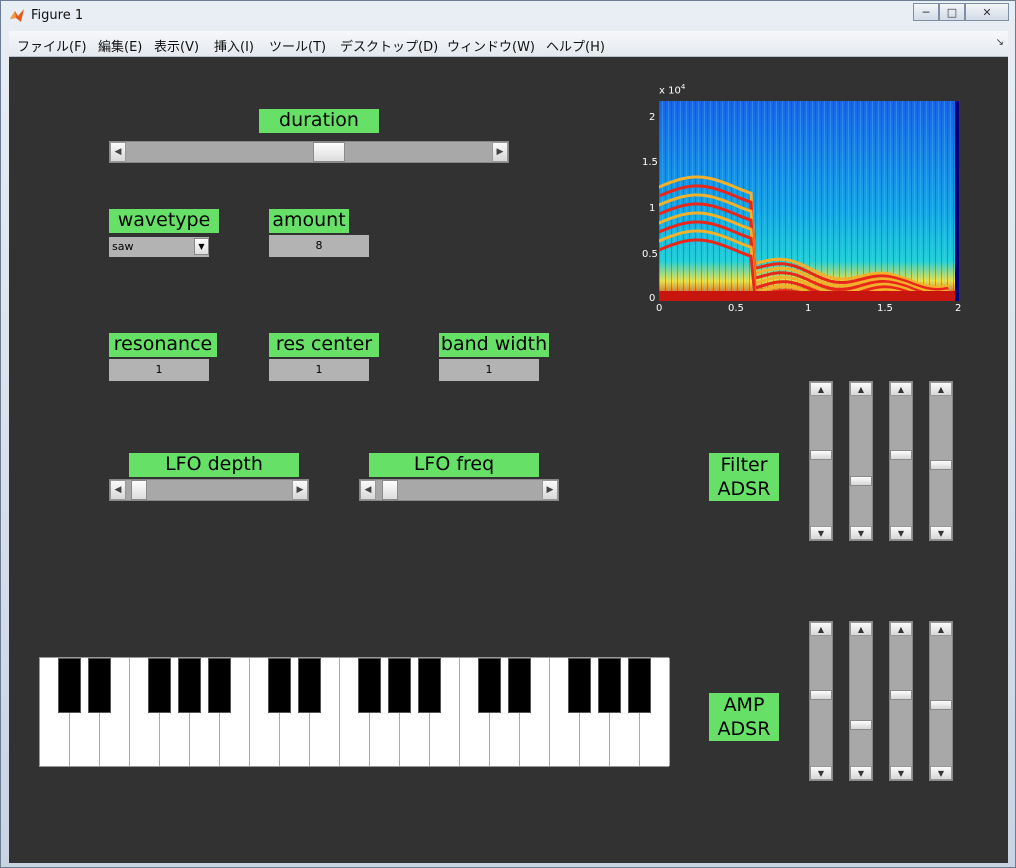 The height and width of the screenshot is (868, 1016). I want to click on menu-insert: 挿入(I), so click(234, 45).